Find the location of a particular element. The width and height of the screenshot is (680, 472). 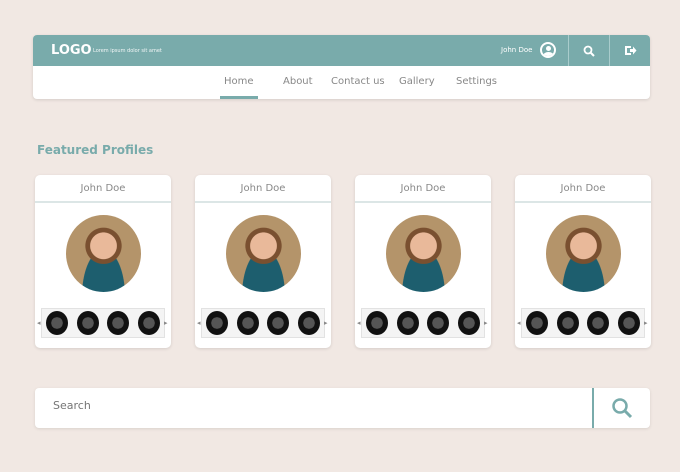

search-submit-button is located at coordinates (621, 408).